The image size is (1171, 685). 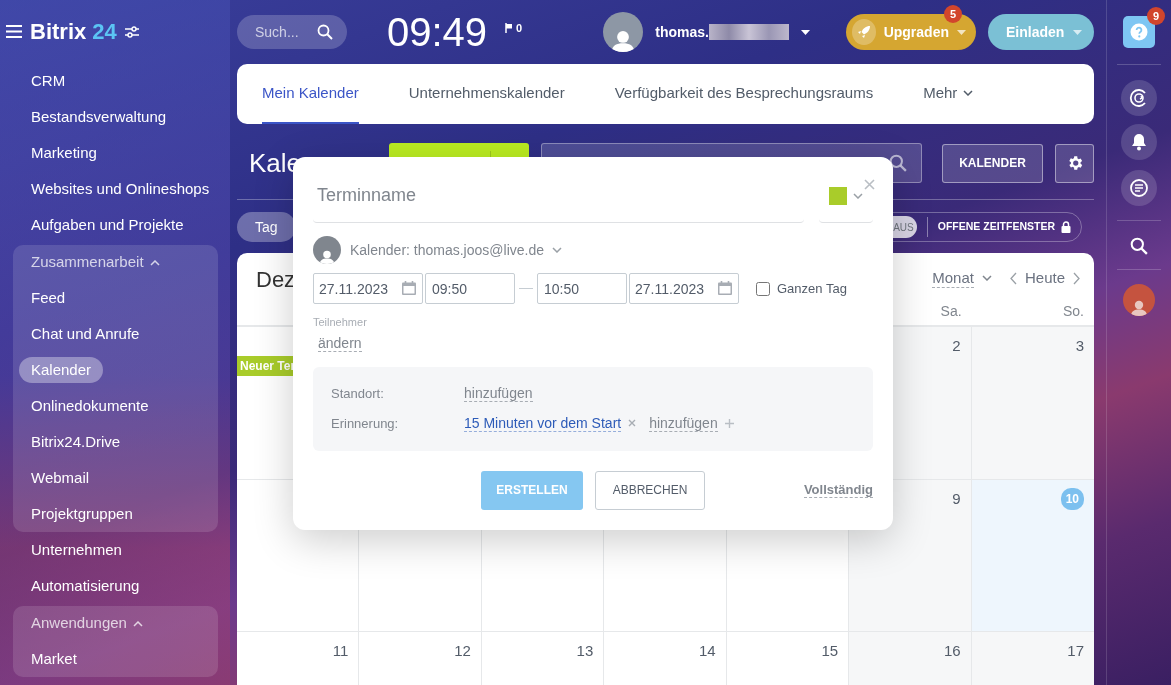 I want to click on day-number: 17, so click(x=1075, y=651).